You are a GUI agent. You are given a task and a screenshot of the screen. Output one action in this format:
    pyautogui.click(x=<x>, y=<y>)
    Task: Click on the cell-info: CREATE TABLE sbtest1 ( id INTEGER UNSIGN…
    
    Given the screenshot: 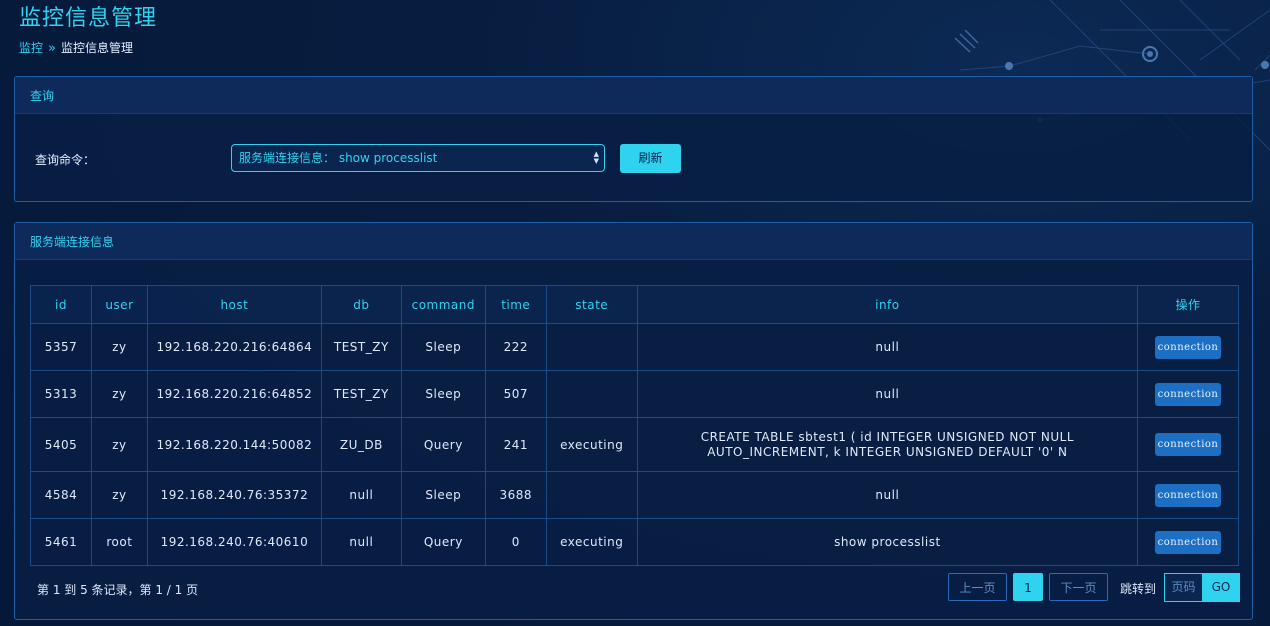 What is the action you would take?
    pyautogui.click(x=887, y=444)
    